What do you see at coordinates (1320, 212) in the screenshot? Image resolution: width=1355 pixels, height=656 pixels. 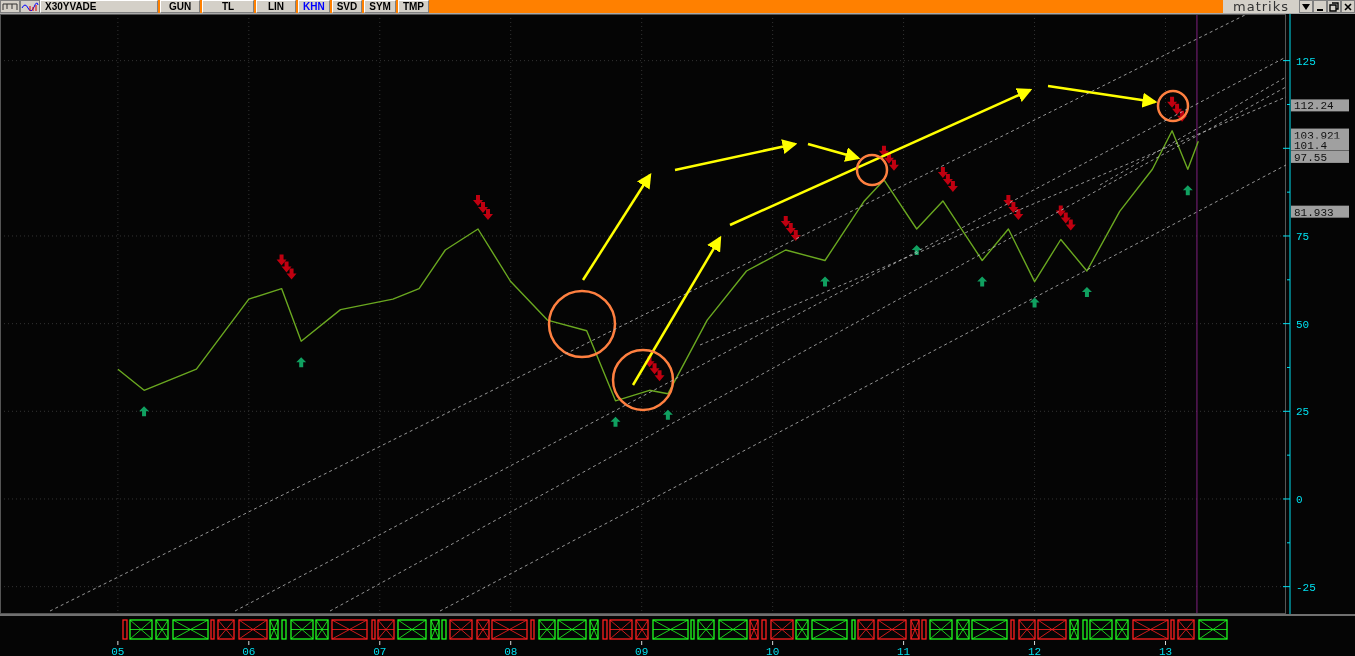 I see `price-label: 81.933` at bounding box center [1320, 212].